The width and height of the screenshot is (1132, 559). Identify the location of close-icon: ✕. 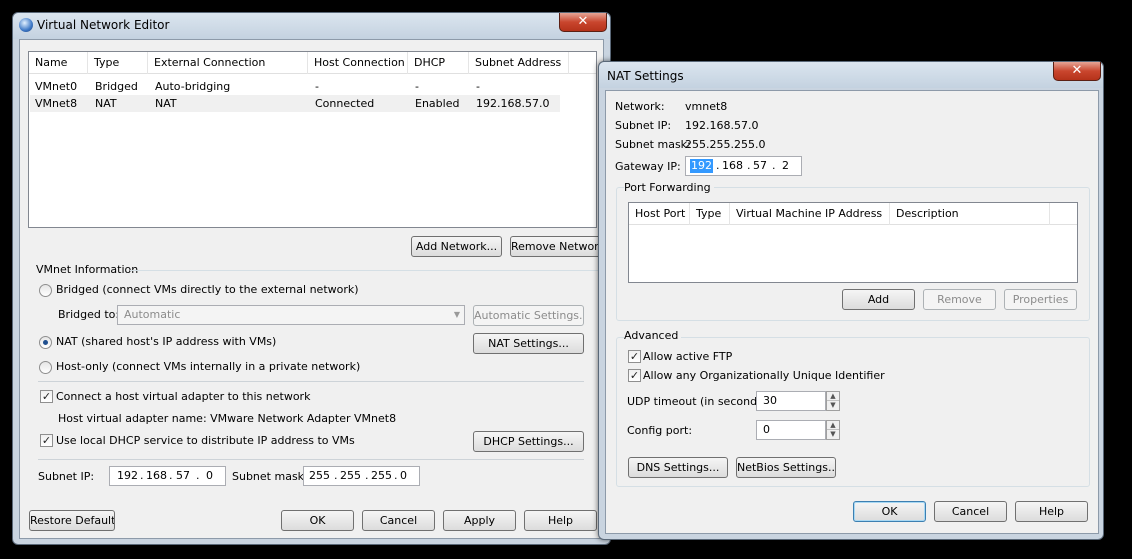
(583, 21).